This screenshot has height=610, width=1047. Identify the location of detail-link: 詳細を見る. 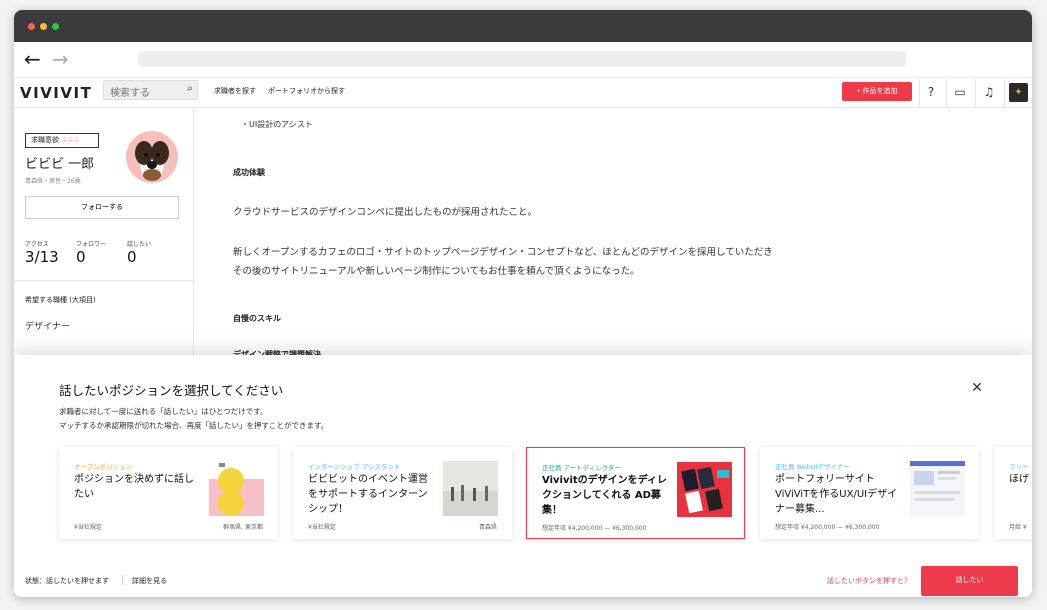
(149, 581).